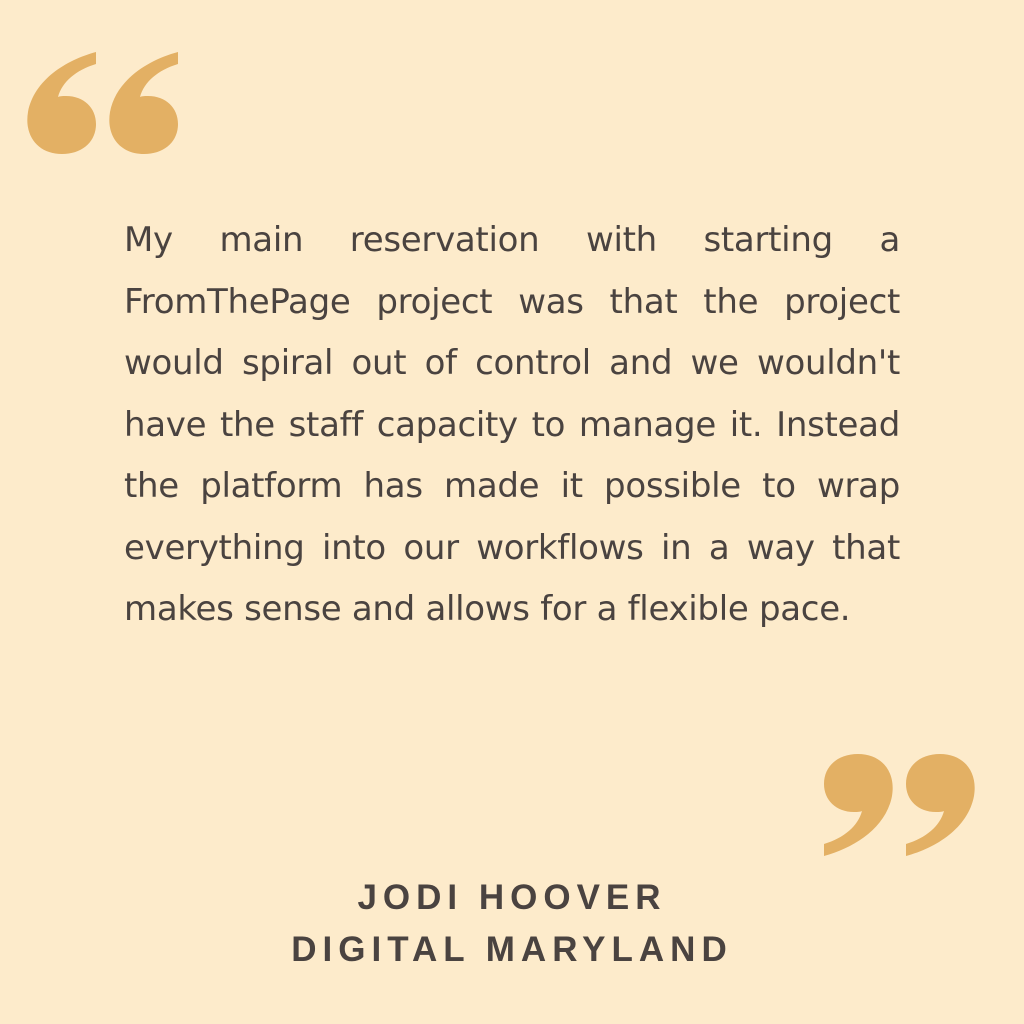  What do you see at coordinates (512, 897) in the screenshot?
I see `author-name: JODI HOOVER` at bounding box center [512, 897].